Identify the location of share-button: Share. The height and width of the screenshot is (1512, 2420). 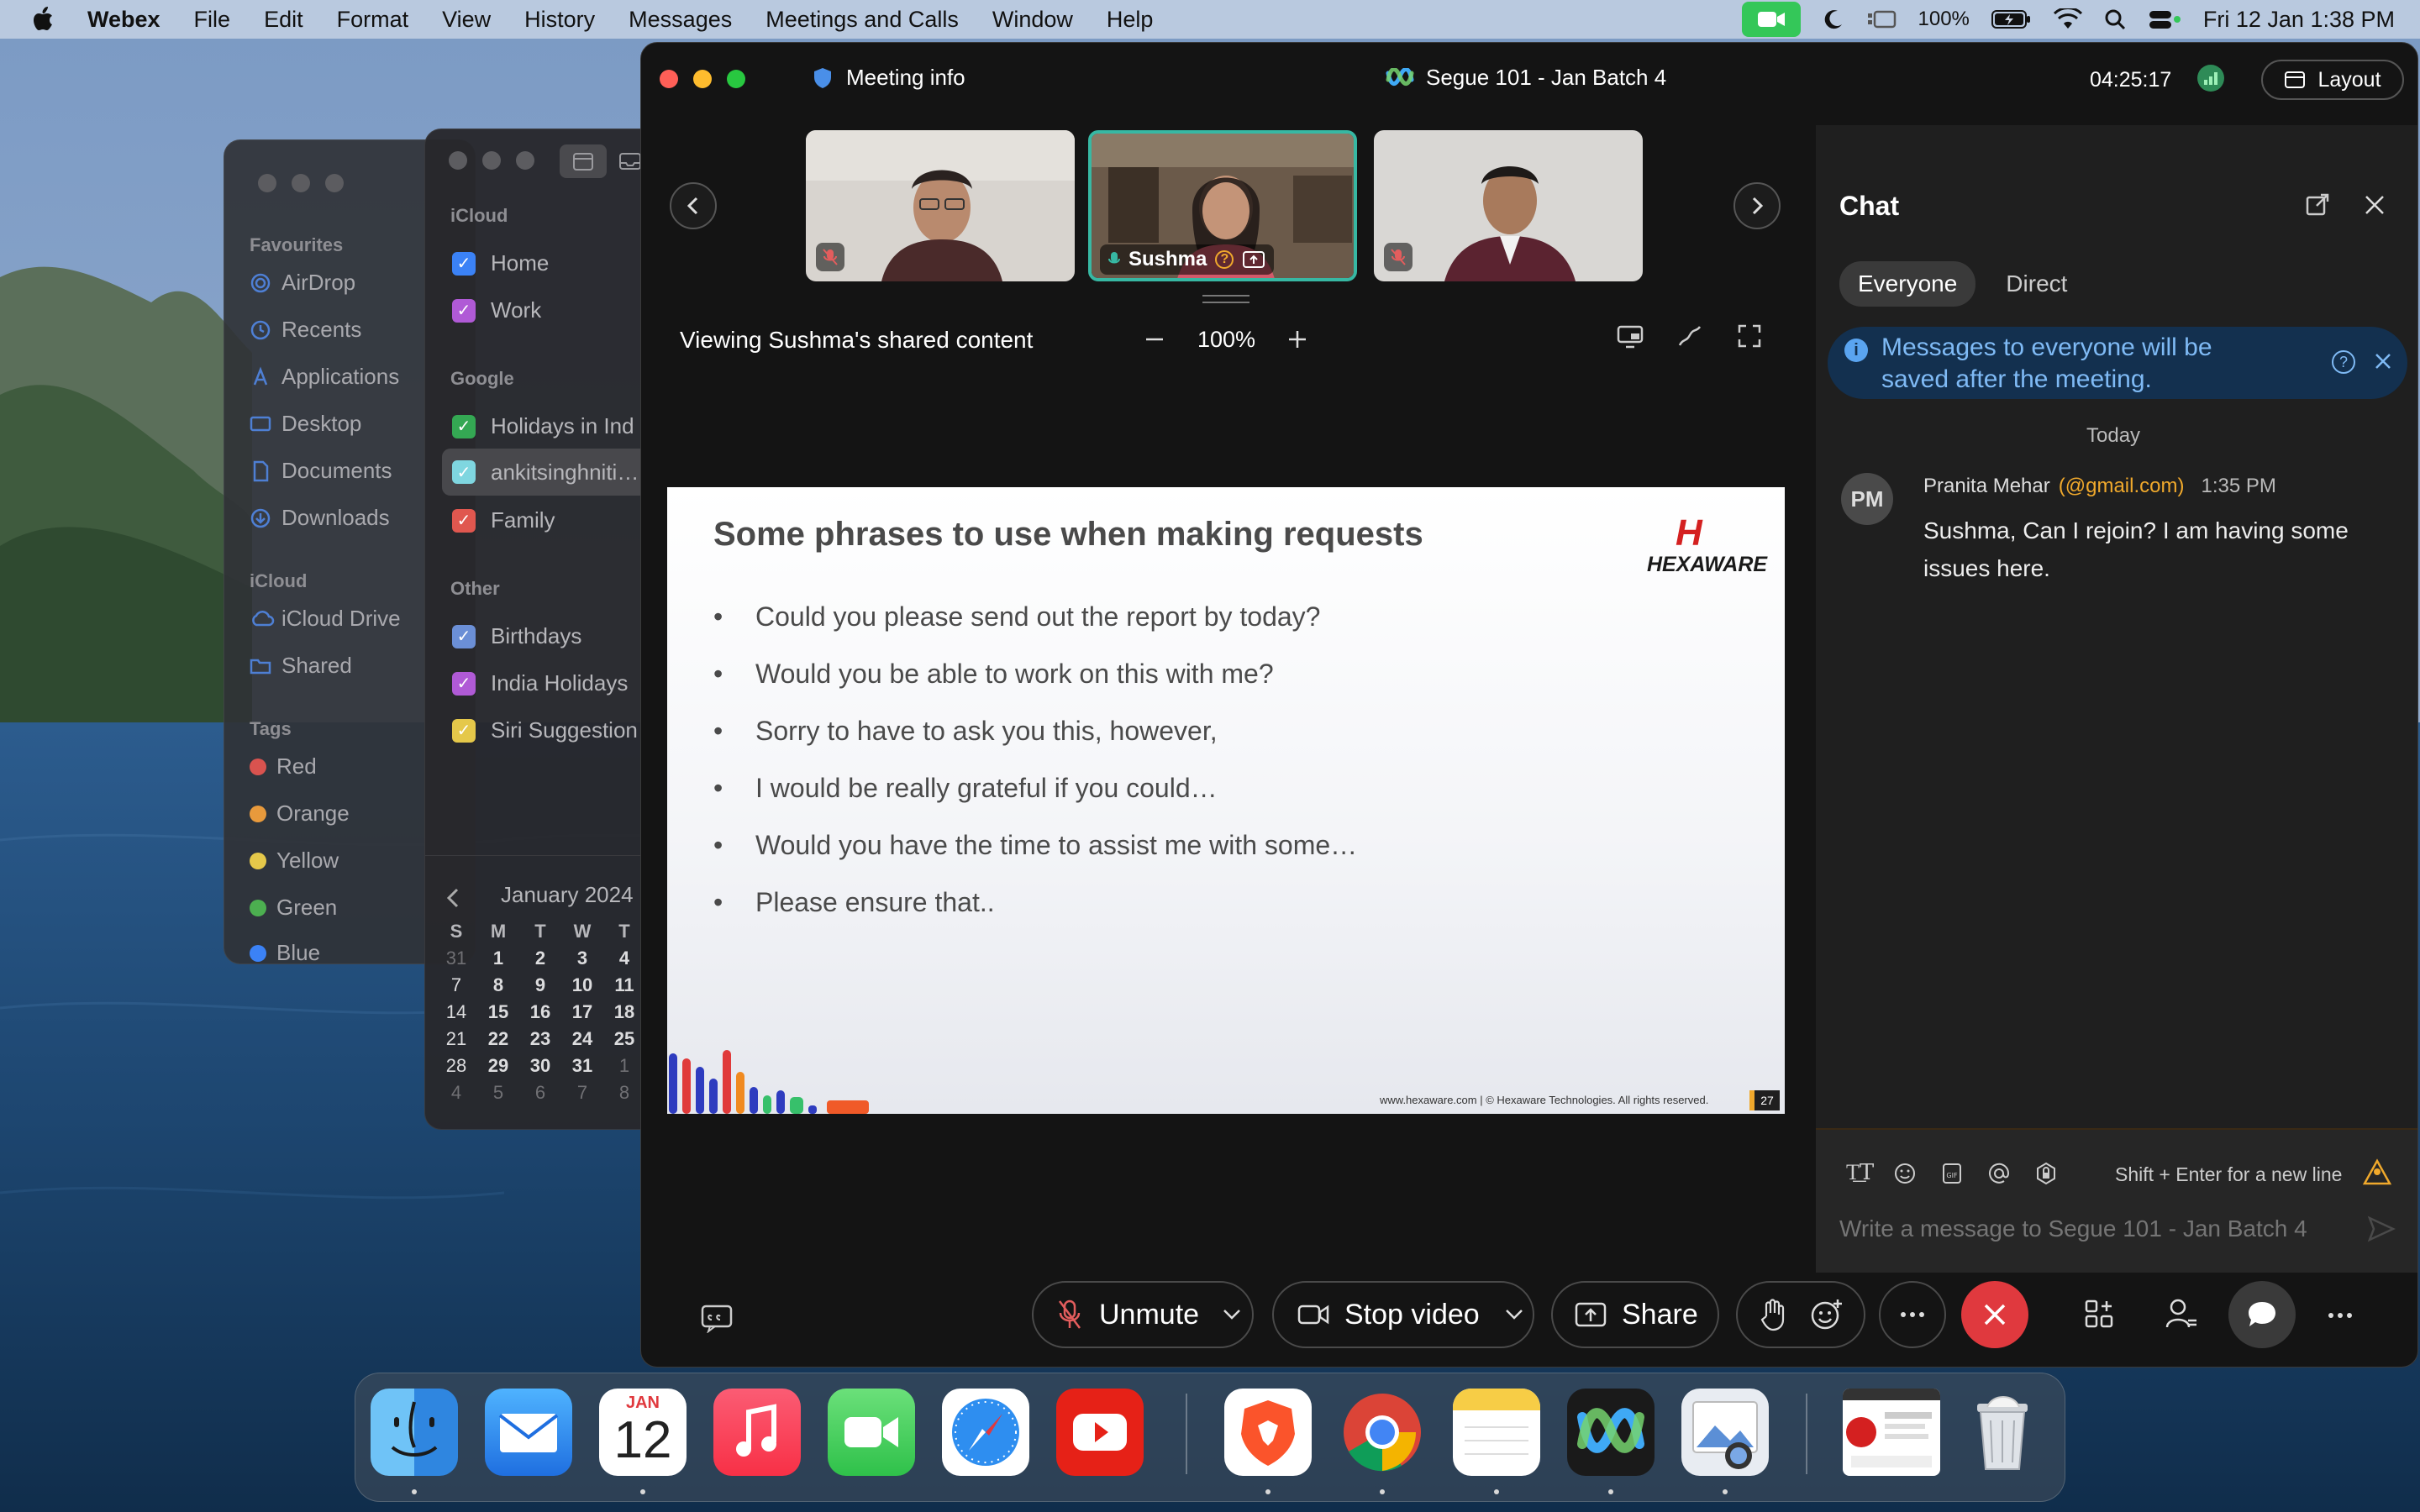
(1635, 1314).